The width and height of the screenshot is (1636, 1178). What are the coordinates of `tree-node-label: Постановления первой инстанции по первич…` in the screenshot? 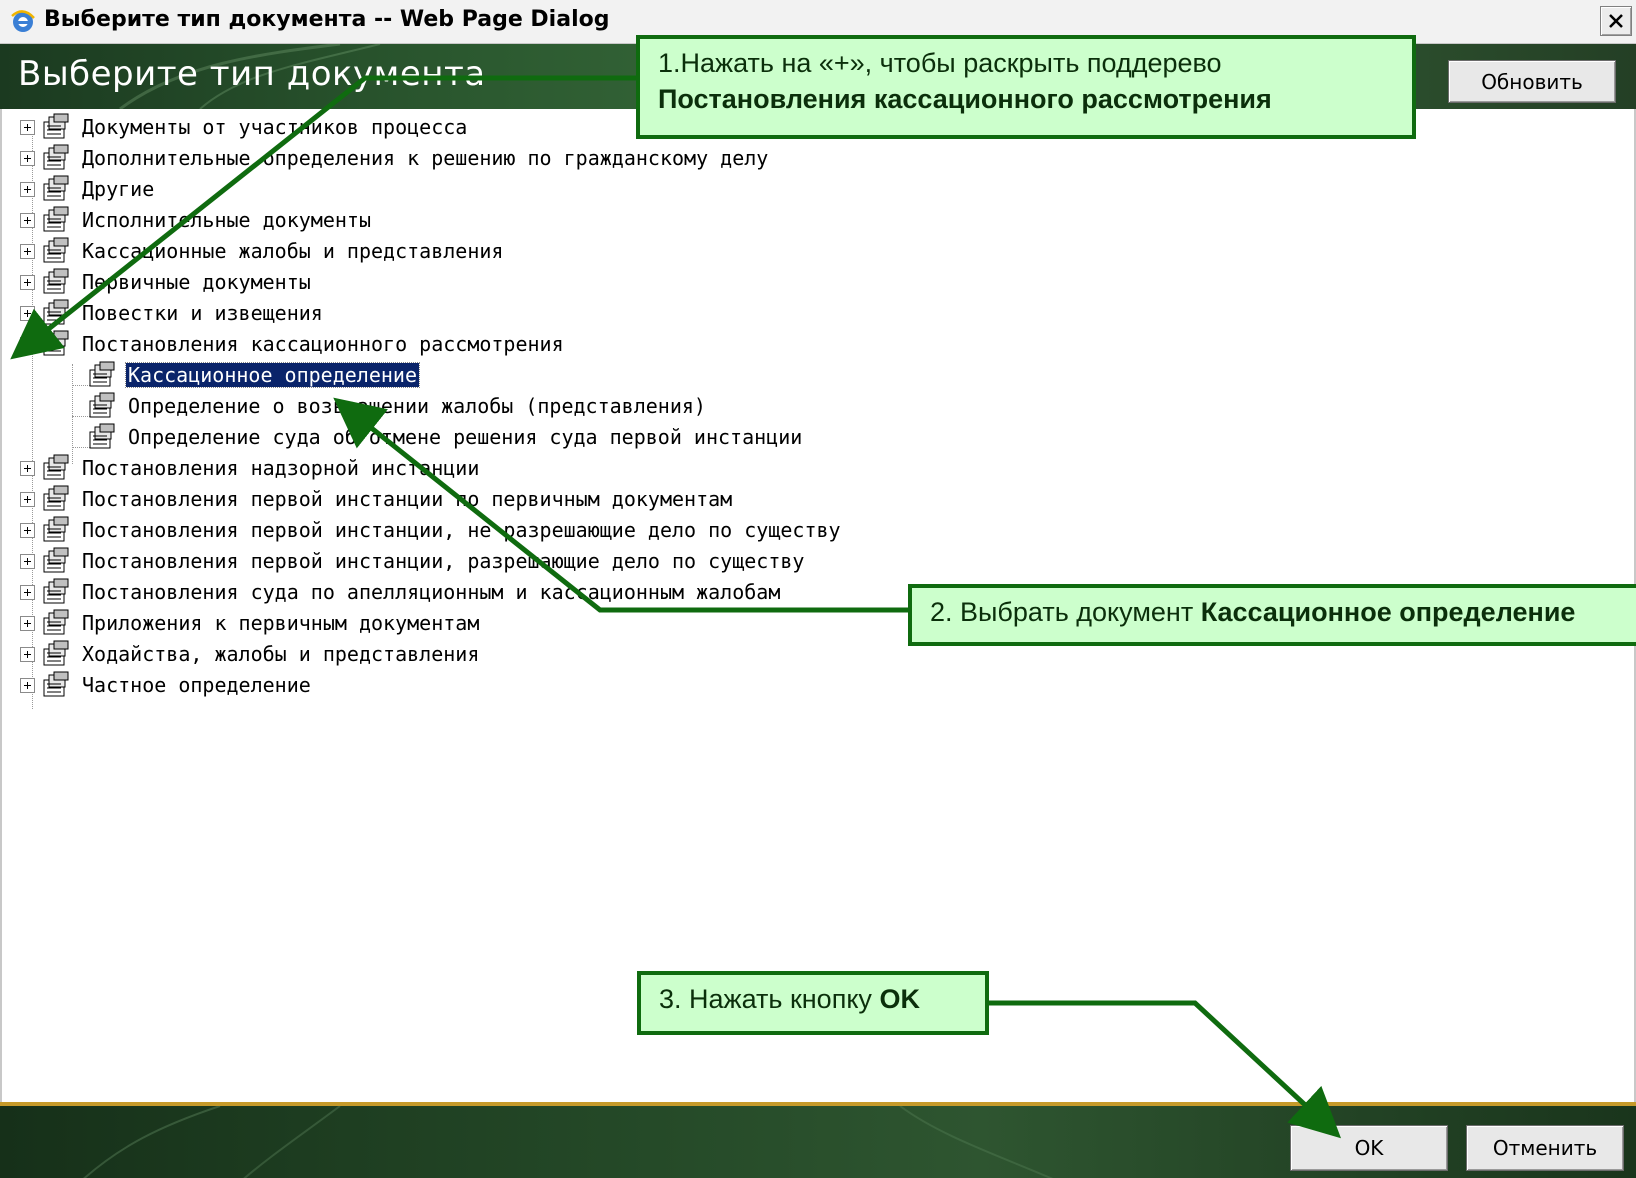 It's located at (407, 499).